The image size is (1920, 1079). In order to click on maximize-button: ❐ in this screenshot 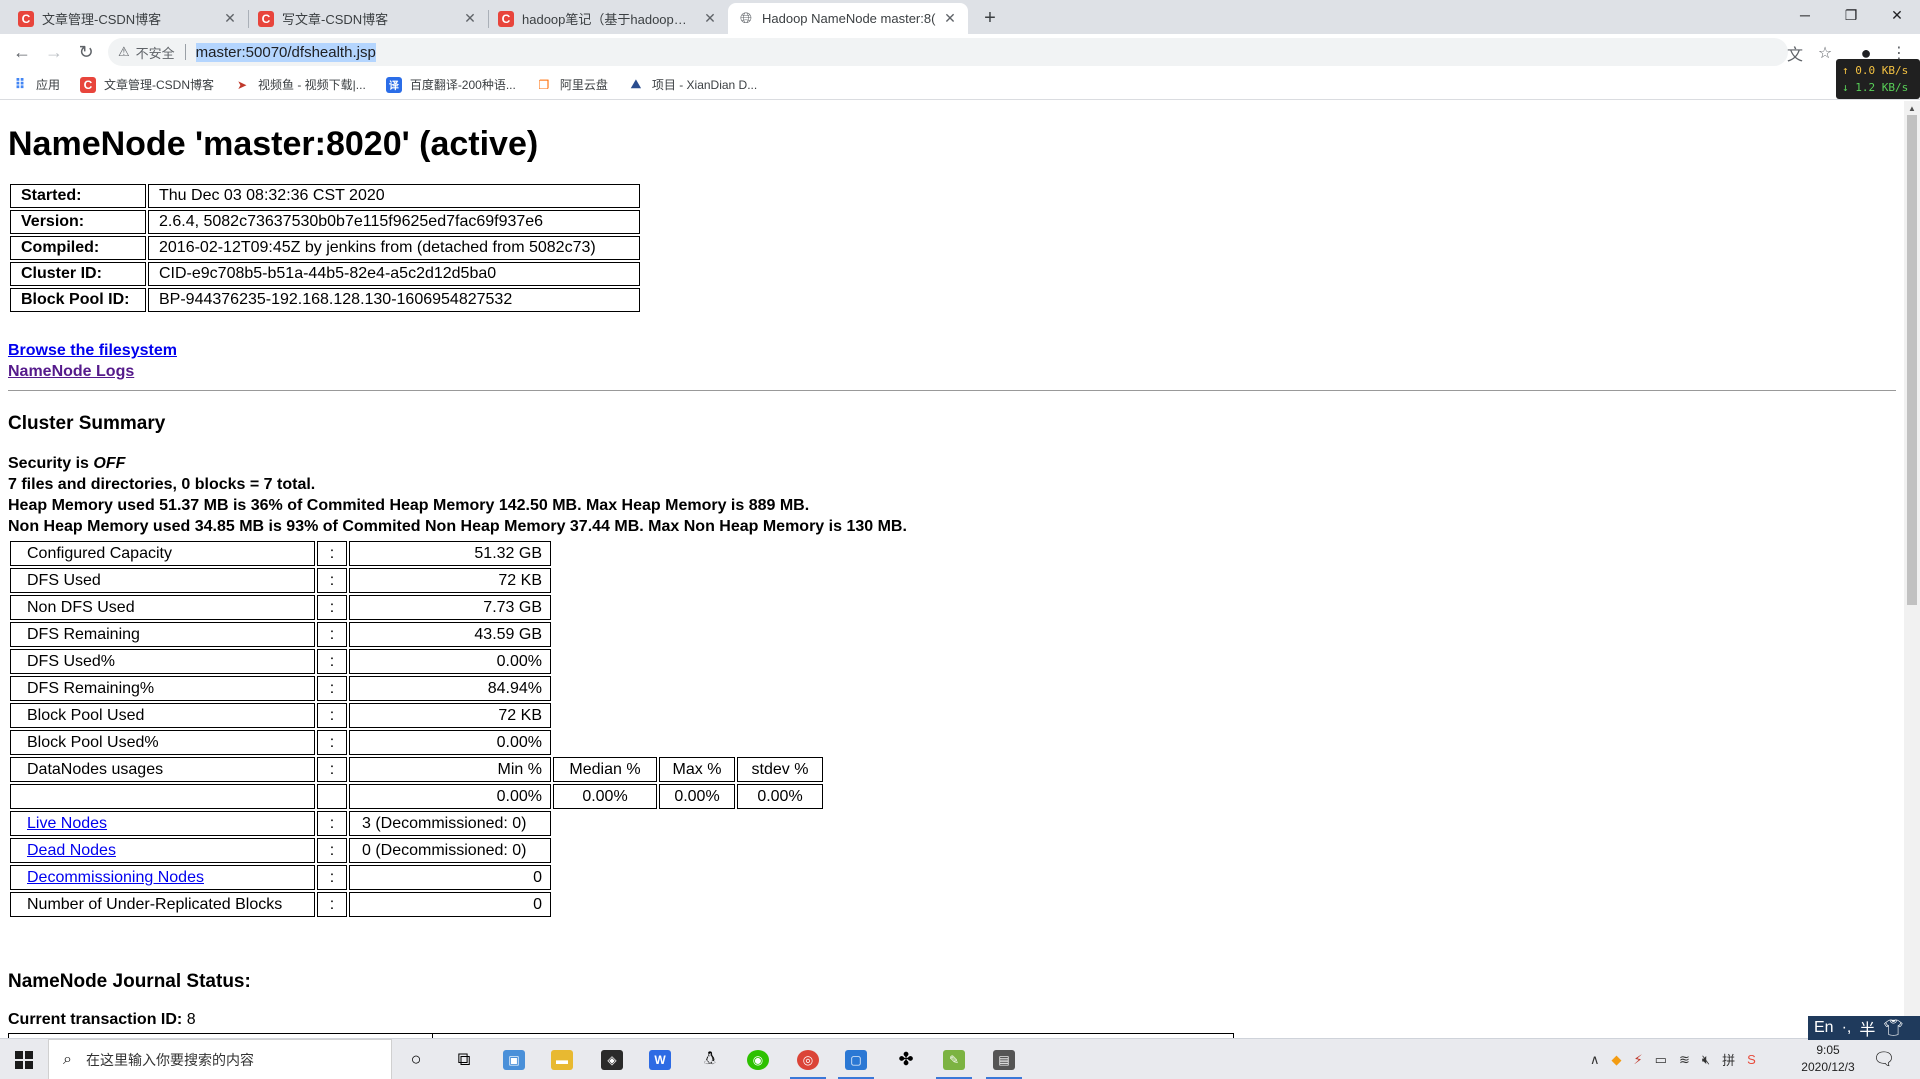, I will do `click(1851, 15)`.